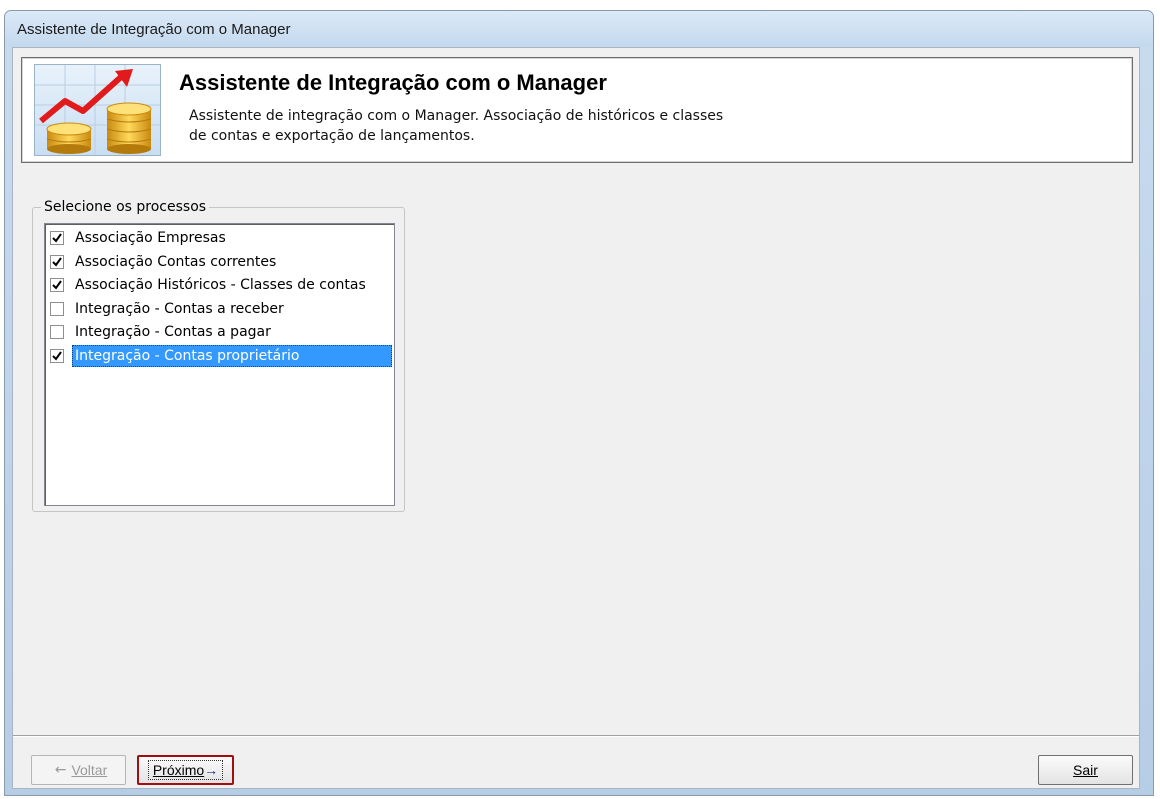 The height and width of the screenshot is (799, 1160). Describe the element at coordinates (89, 770) in the screenshot. I see `back-button-label: Voltar` at that location.